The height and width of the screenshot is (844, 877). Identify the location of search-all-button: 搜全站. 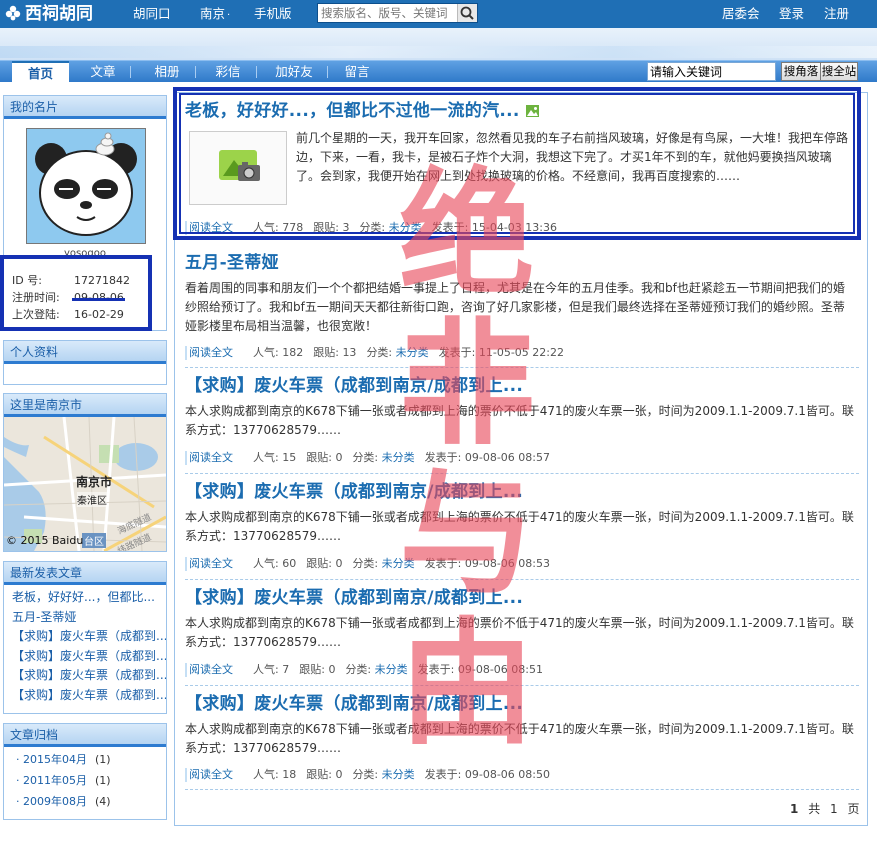
(839, 71).